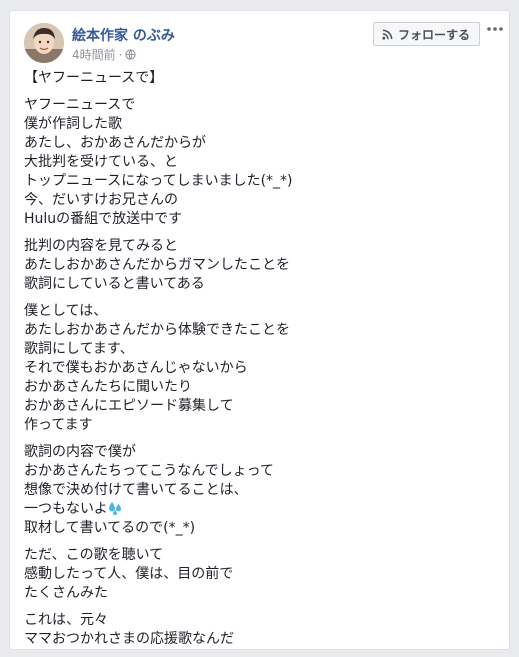  Describe the element at coordinates (136, 368) in the screenshot. I see `text-line: それで僕もおかあさんじゃないから` at that location.